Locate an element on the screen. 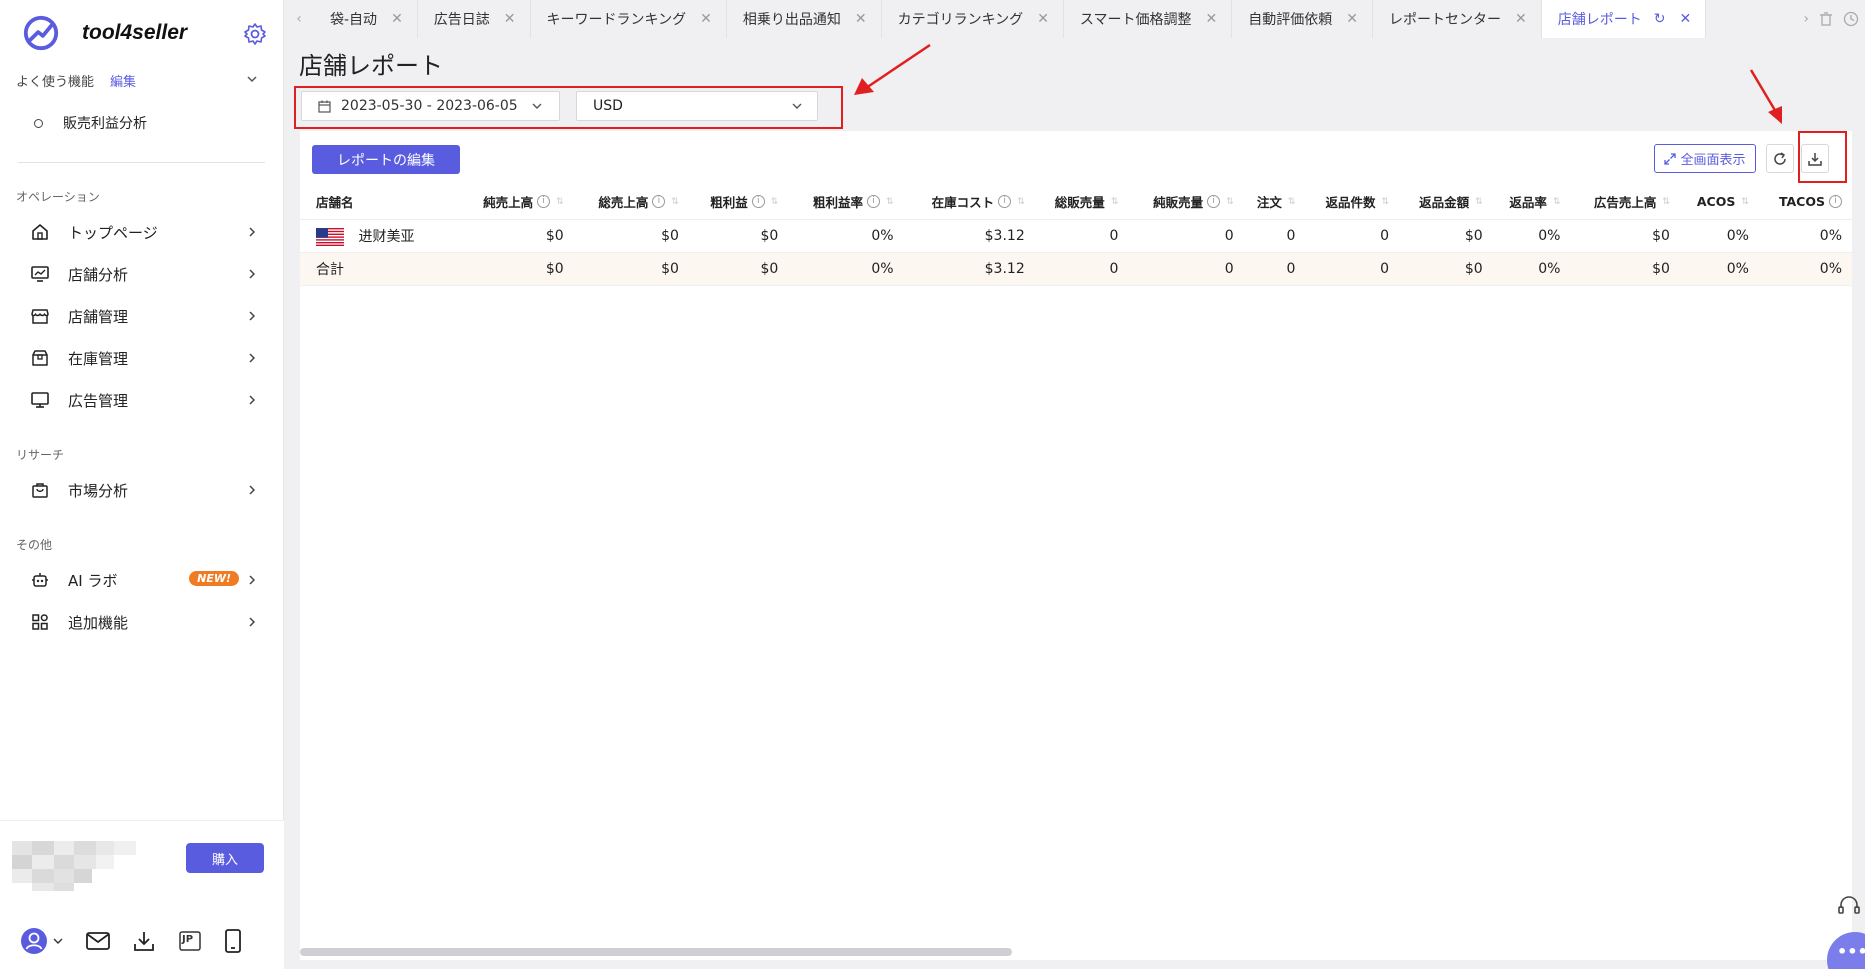 Image resolution: width=1865 pixels, height=969 pixels. tab-keyword-ranking: キーワードランキング ✕ is located at coordinates (629, 19).